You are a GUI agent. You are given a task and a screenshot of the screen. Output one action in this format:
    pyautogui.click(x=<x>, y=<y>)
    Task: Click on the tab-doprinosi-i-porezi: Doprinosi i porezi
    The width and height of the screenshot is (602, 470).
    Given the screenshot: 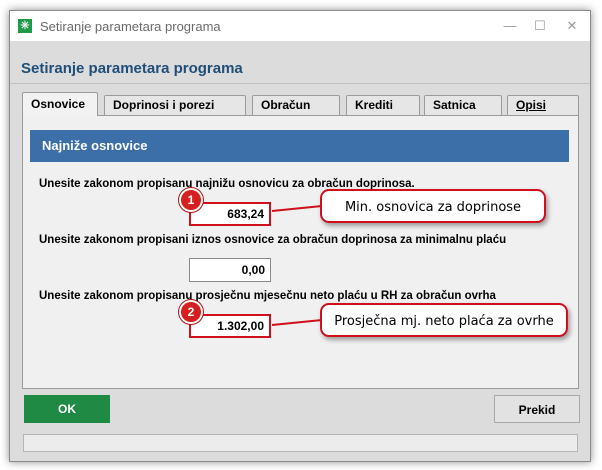 What is the action you would take?
    pyautogui.click(x=175, y=105)
    